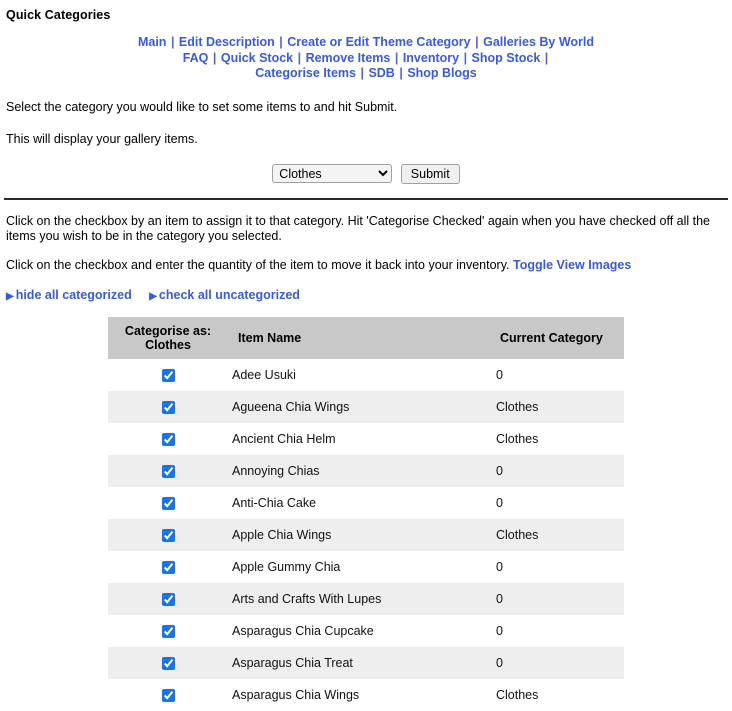 Image resolution: width=732 pixels, height=711 pixels. What do you see at coordinates (257, 58) in the screenshot?
I see `nav-link-quick-stock: Quick Stock` at bounding box center [257, 58].